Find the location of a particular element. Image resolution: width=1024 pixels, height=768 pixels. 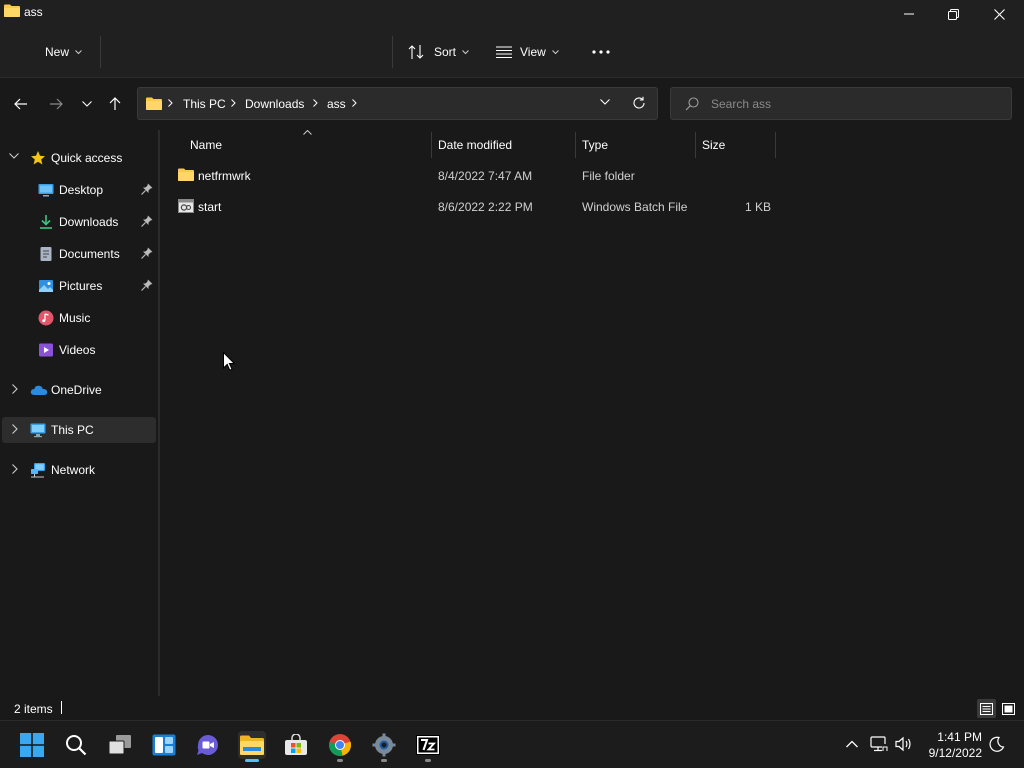

sidebar-item-label: Desktop is located at coordinates (81, 190).